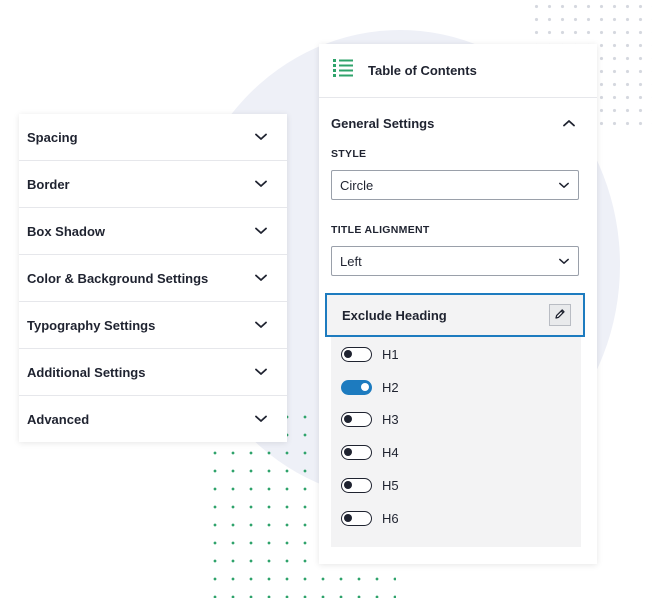  What do you see at coordinates (458, 123) in the screenshot?
I see `general-settings-toggle: General Settings` at bounding box center [458, 123].